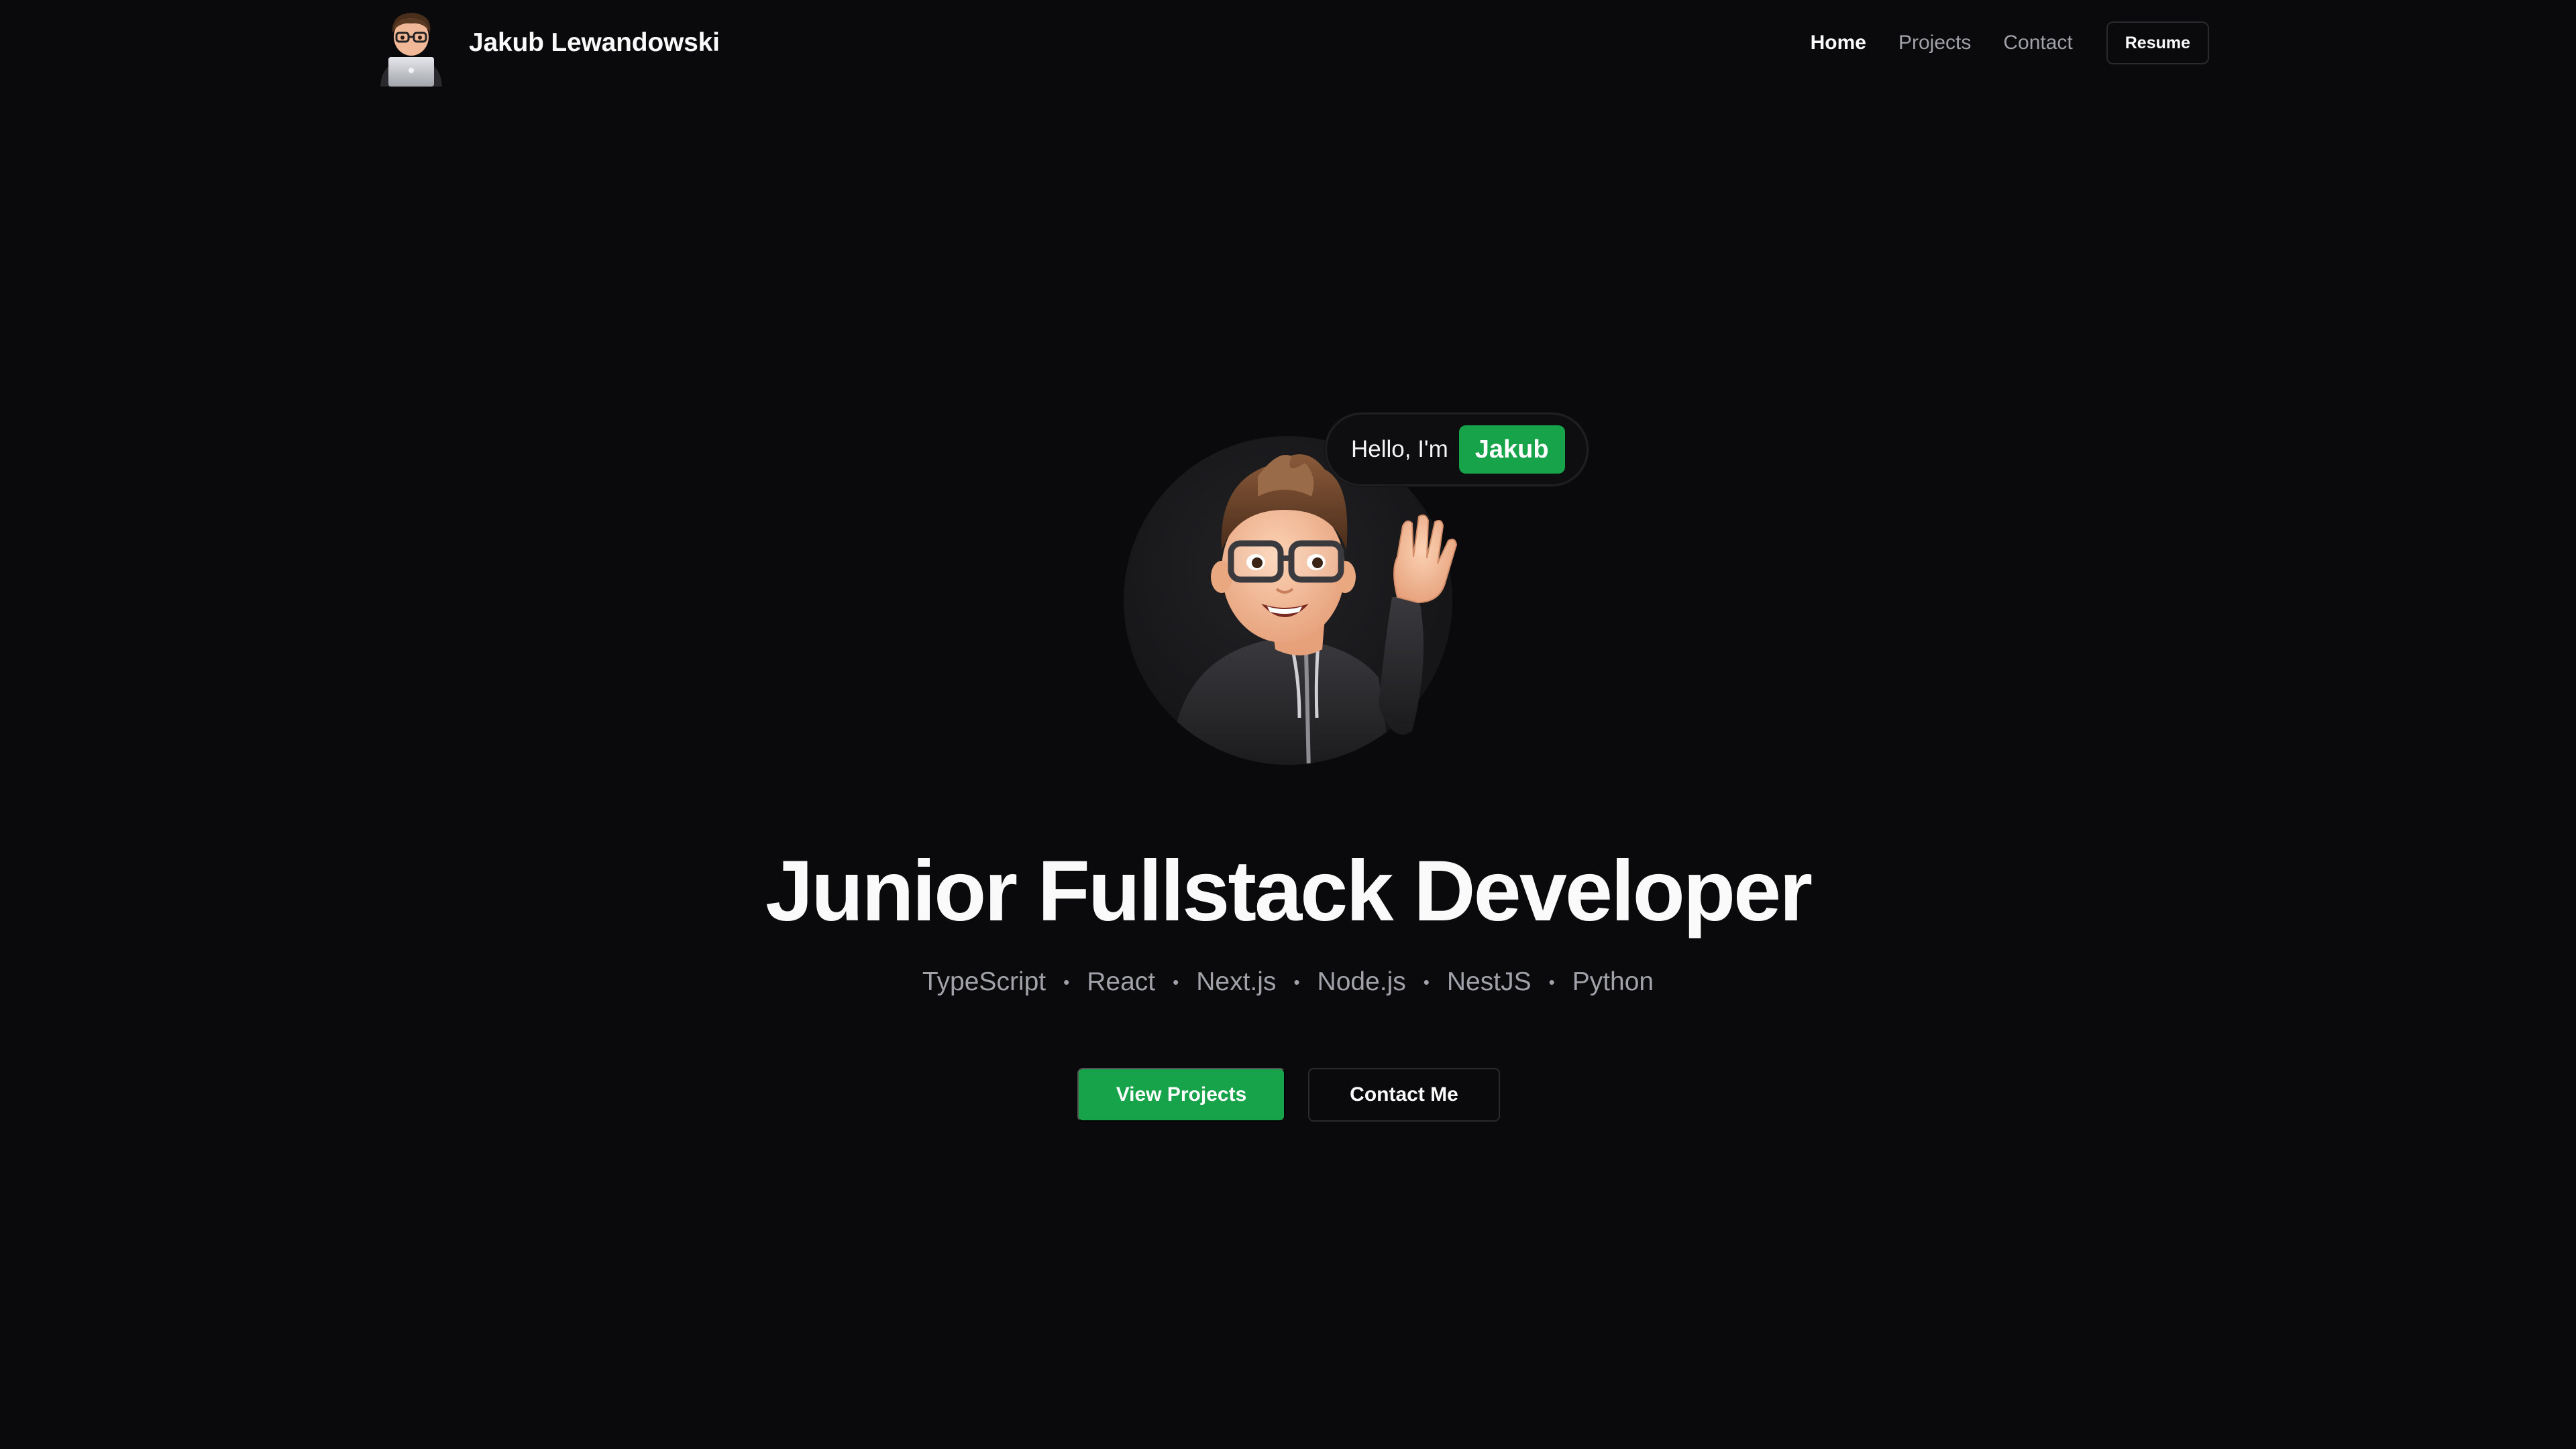  What do you see at coordinates (1236, 981) in the screenshot?
I see `tech-item: Next.js` at bounding box center [1236, 981].